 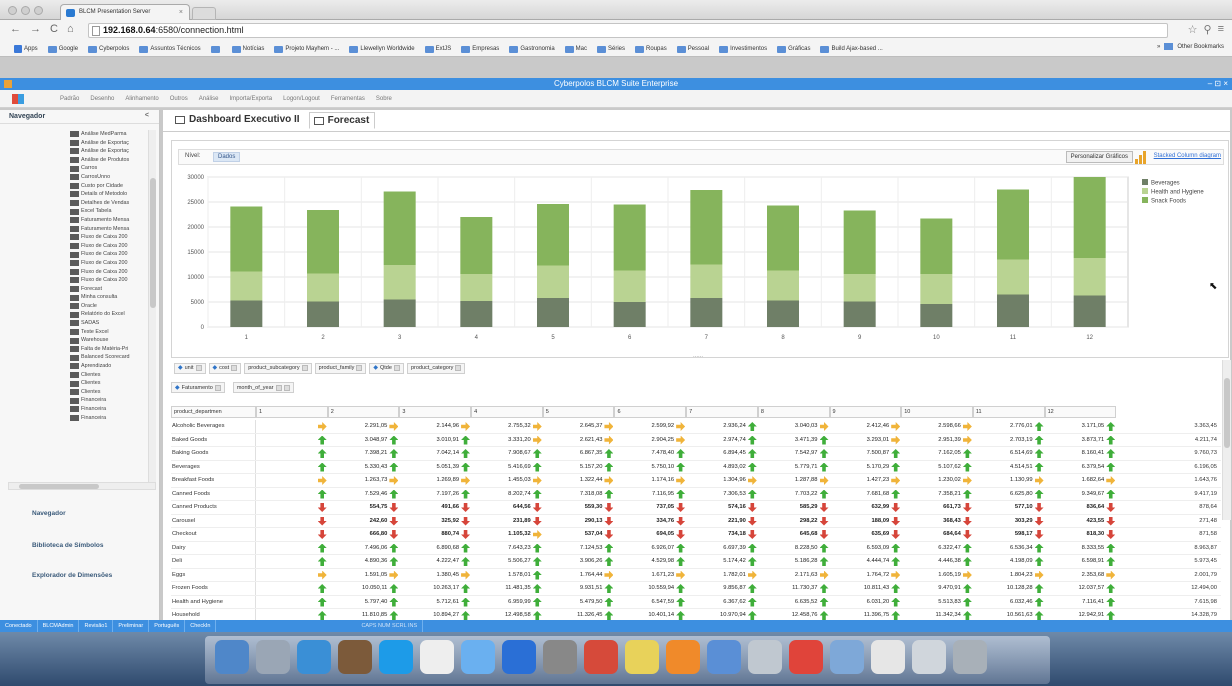 I want to click on table-cell: 9.349,67, so click(x=1081, y=494).